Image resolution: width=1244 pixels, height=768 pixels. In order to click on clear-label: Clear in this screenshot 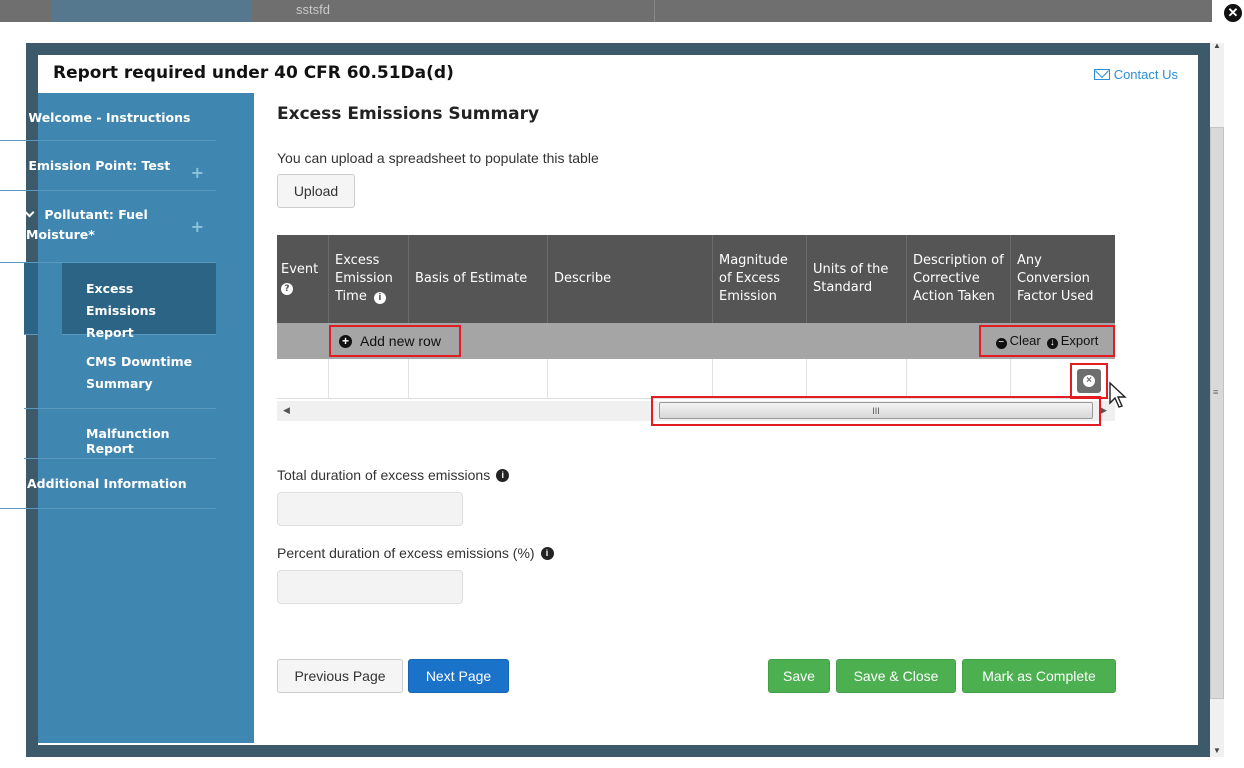, I will do `click(1025, 341)`.